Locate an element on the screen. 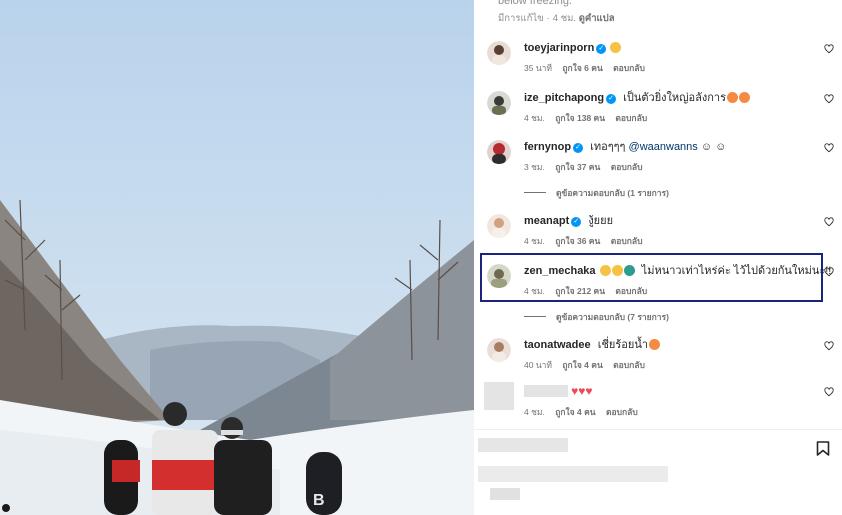  comment-likes-link: ถูกใจ 138 คน is located at coordinates (580, 118).